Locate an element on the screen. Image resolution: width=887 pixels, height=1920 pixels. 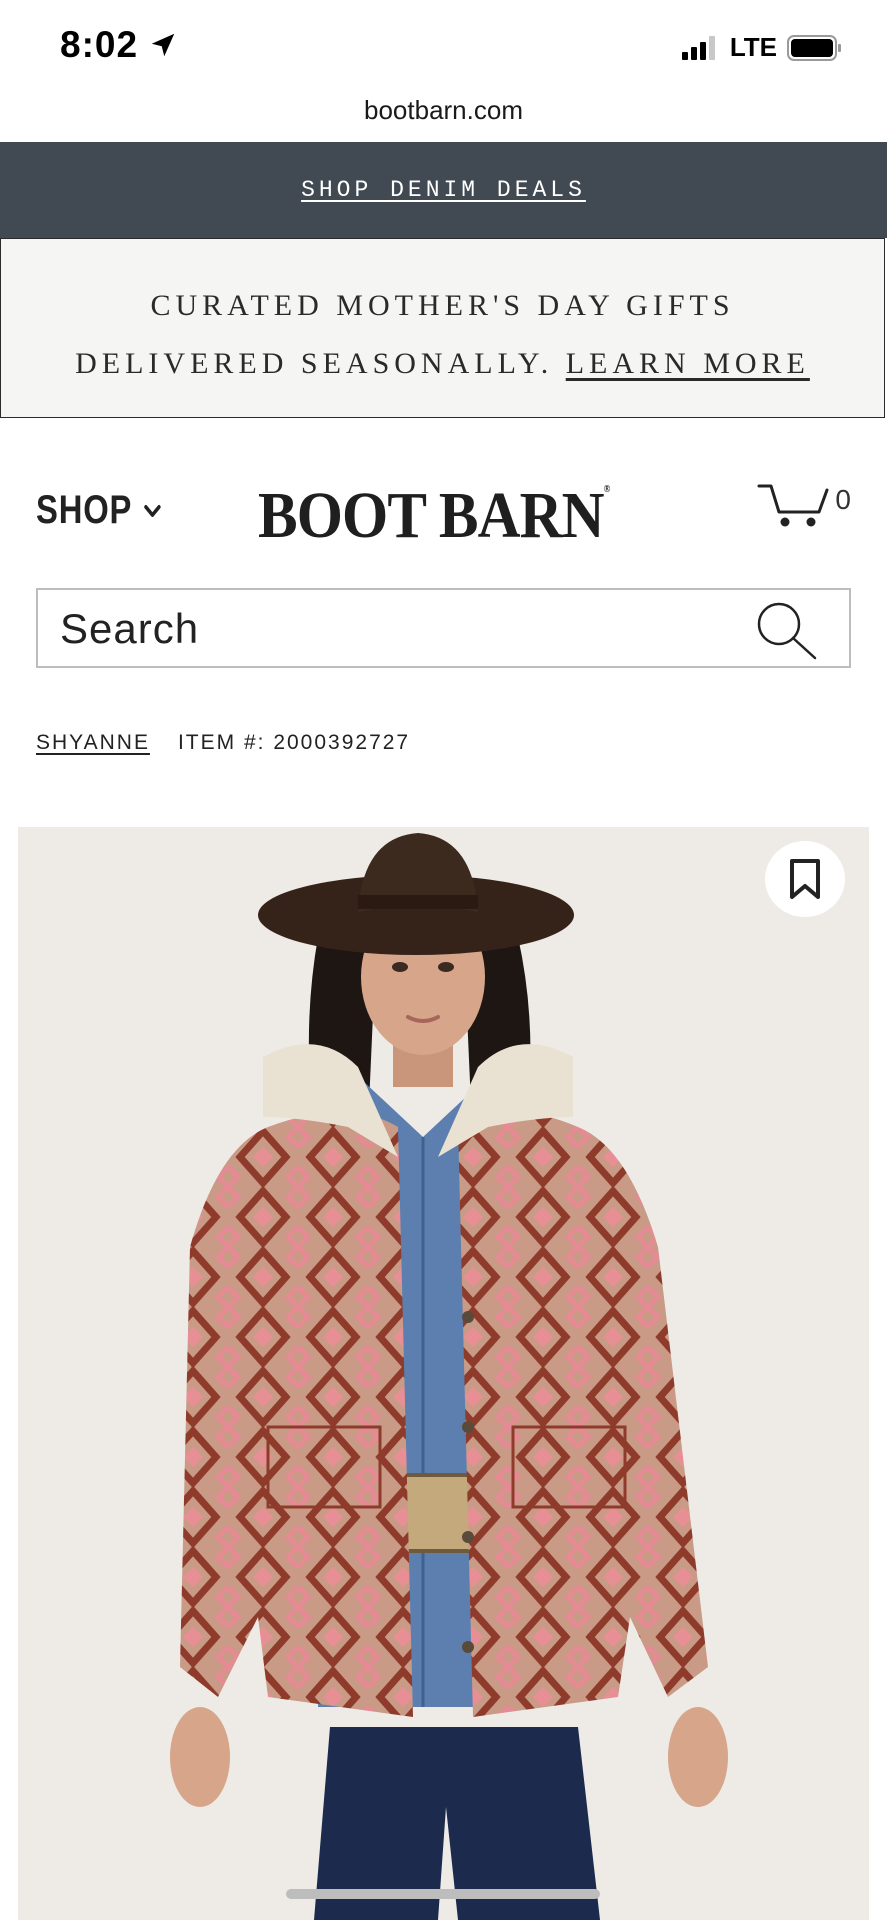
shop-menu-button: SHOP is located at coordinates (99, 510).